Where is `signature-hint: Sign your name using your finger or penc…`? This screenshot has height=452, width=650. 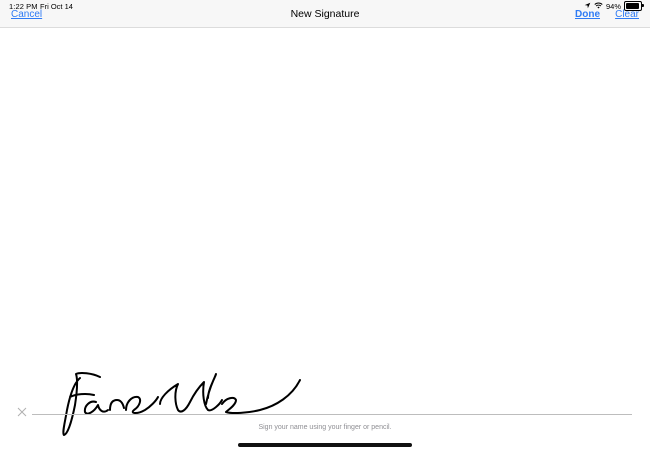
signature-hint: Sign your name using your finger or penc… is located at coordinates (325, 427).